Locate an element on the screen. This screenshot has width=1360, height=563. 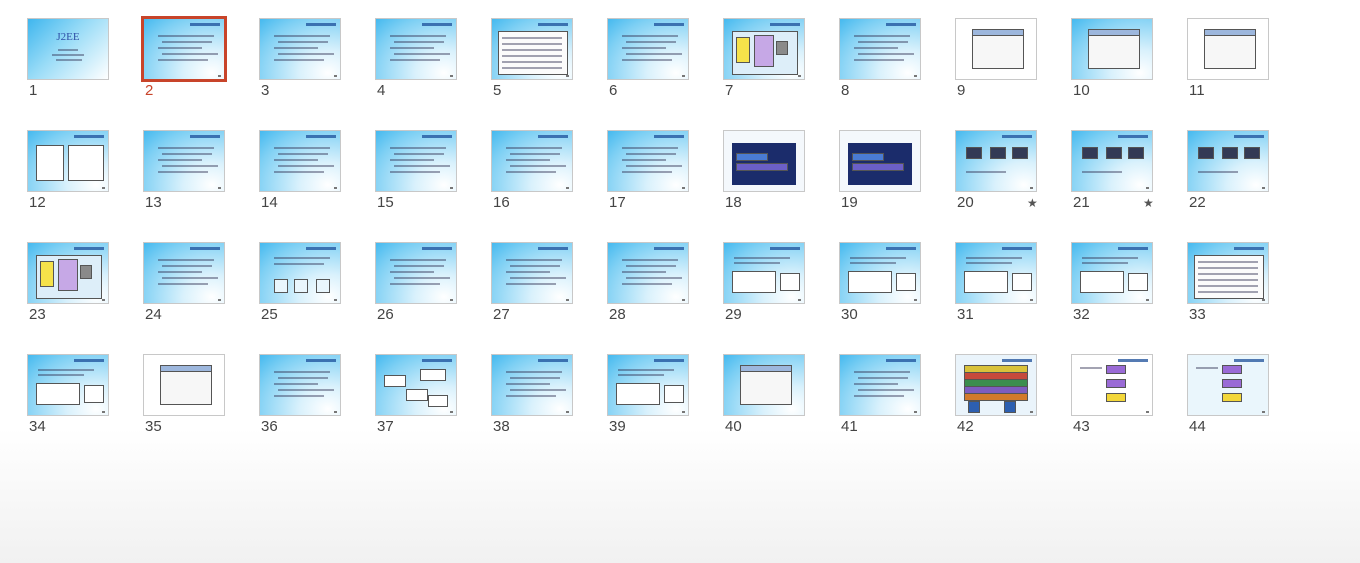
slide-thumbnail-7: 7 is located at coordinates (765, 58).